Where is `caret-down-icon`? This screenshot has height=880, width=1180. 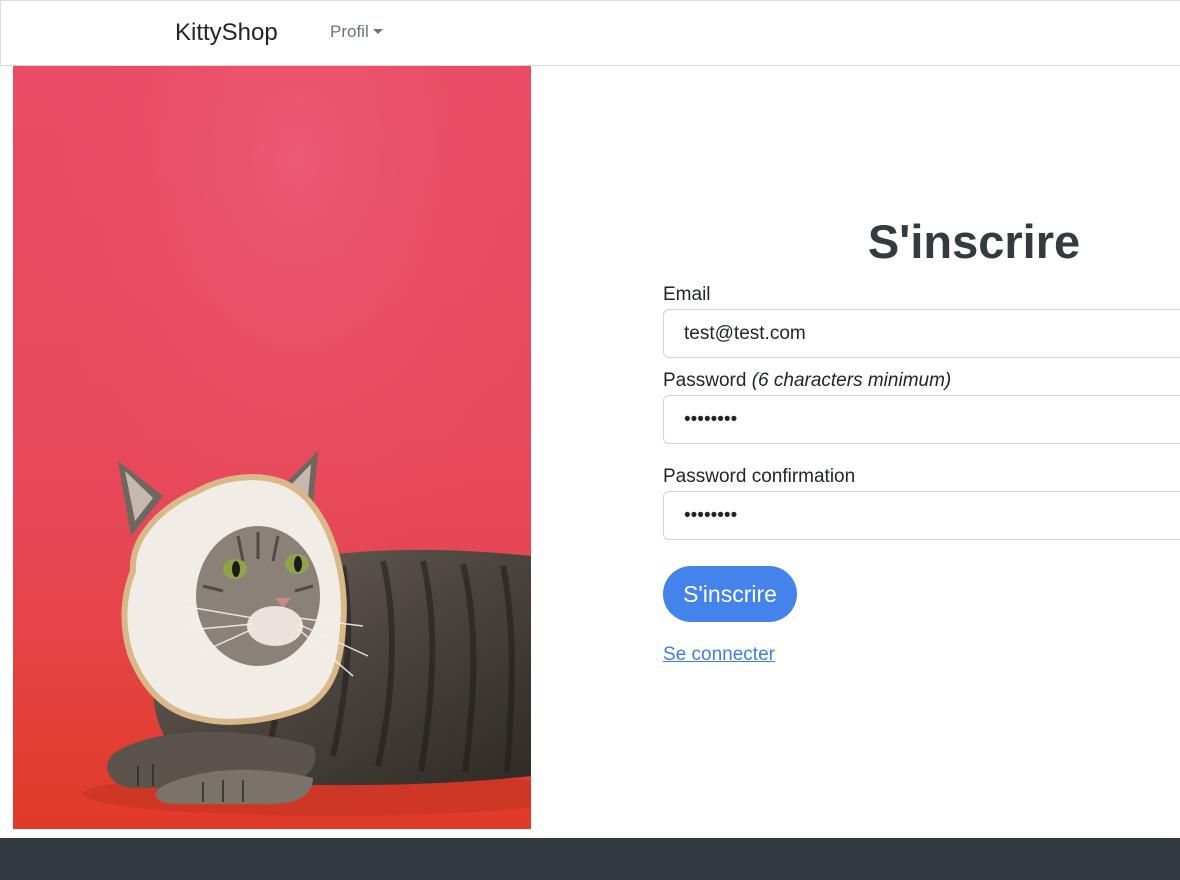 caret-down-icon is located at coordinates (377, 31).